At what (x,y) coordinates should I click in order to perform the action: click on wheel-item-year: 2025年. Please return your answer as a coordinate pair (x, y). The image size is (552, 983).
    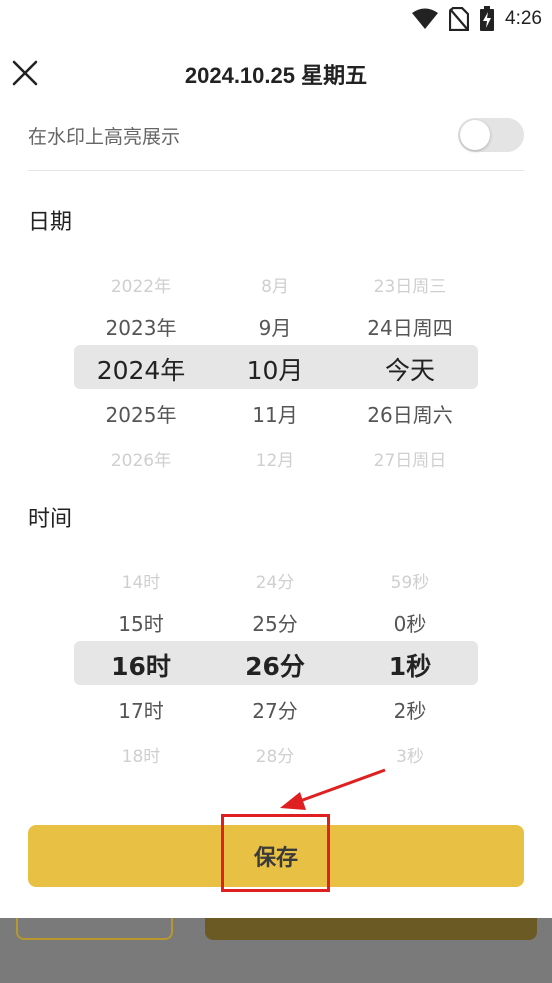
    Looking at the image, I should click on (141, 413).